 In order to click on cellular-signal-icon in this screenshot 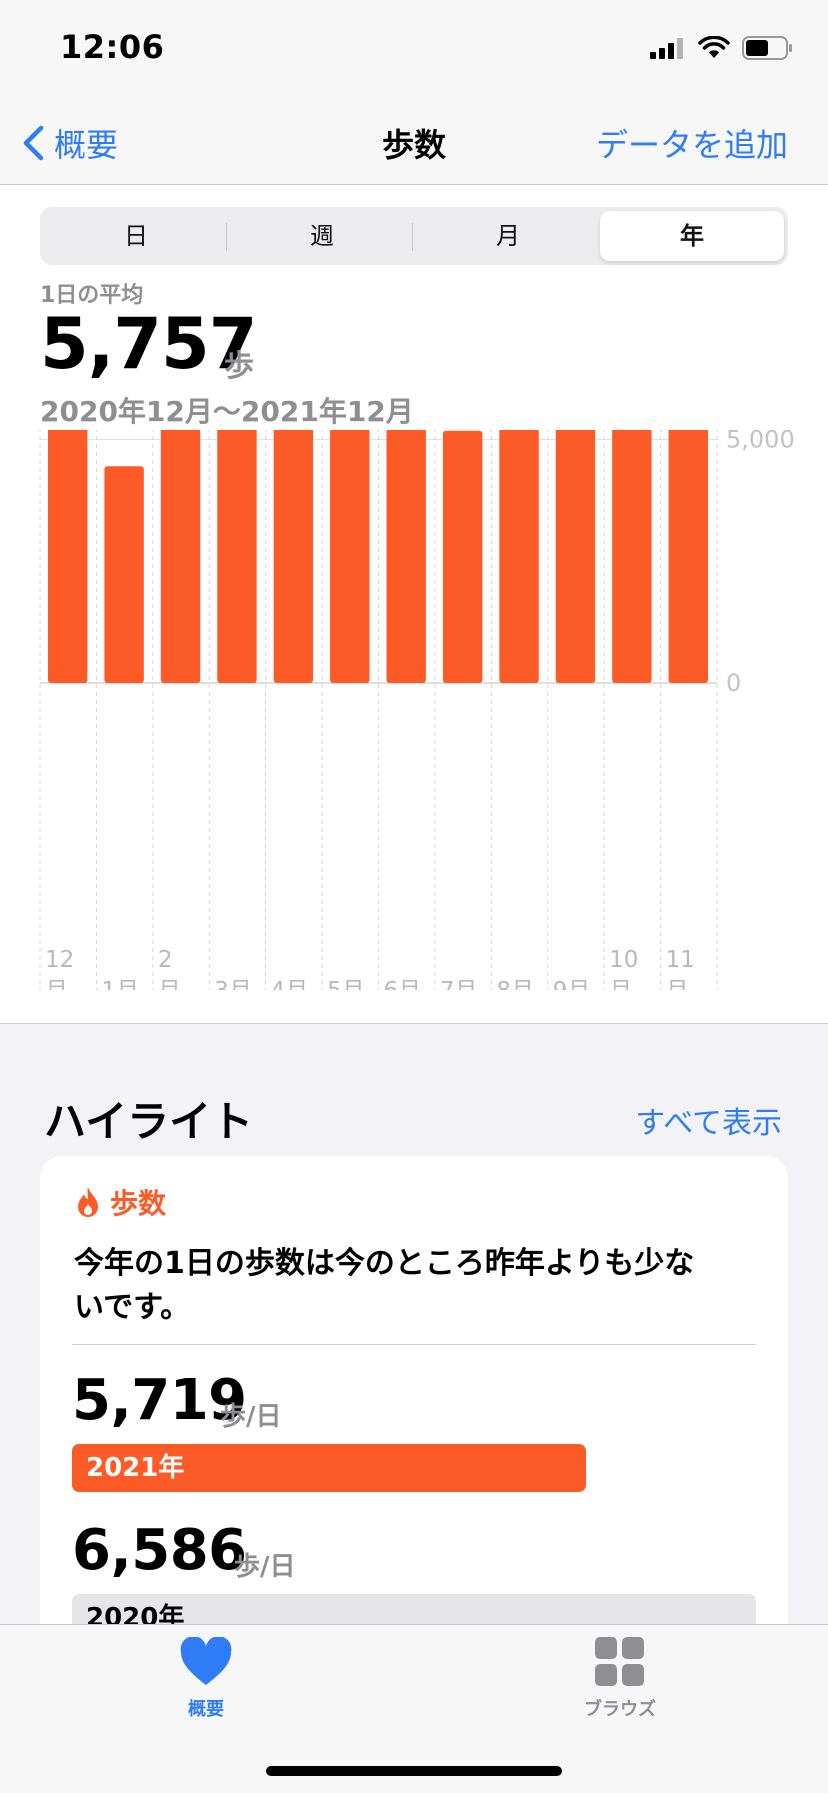, I will do `click(666, 48)`.